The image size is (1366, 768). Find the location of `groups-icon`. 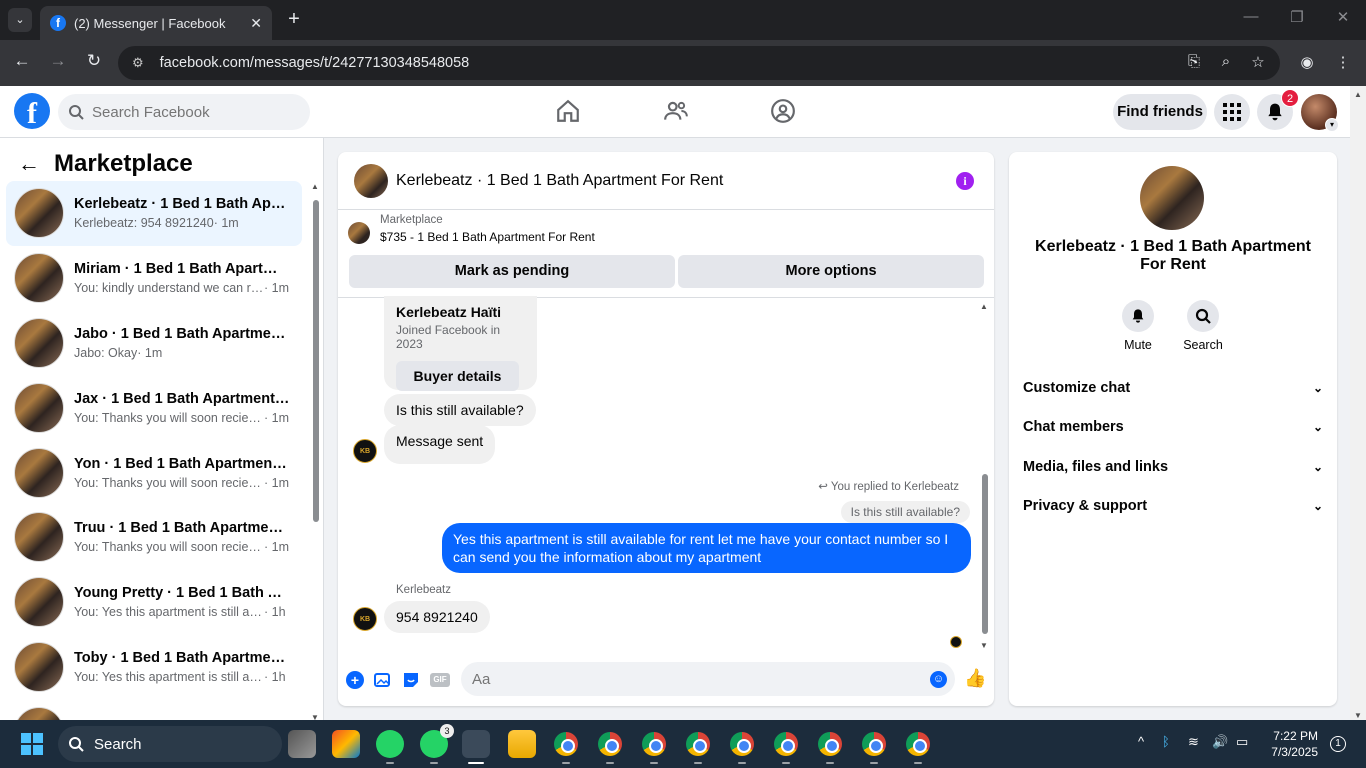

groups-icon is located at coordinates (783, 112).